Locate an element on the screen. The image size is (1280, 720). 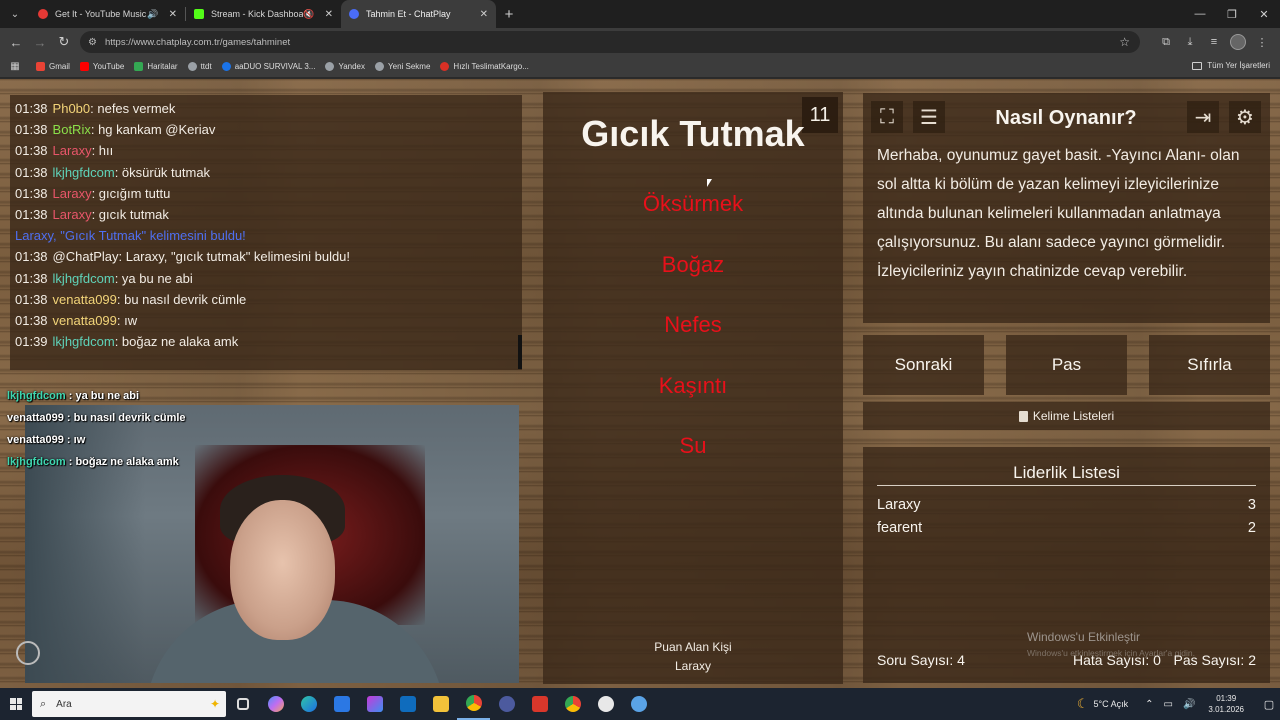
chat-username: @ChatPlay is located at coordinates (86, 256).